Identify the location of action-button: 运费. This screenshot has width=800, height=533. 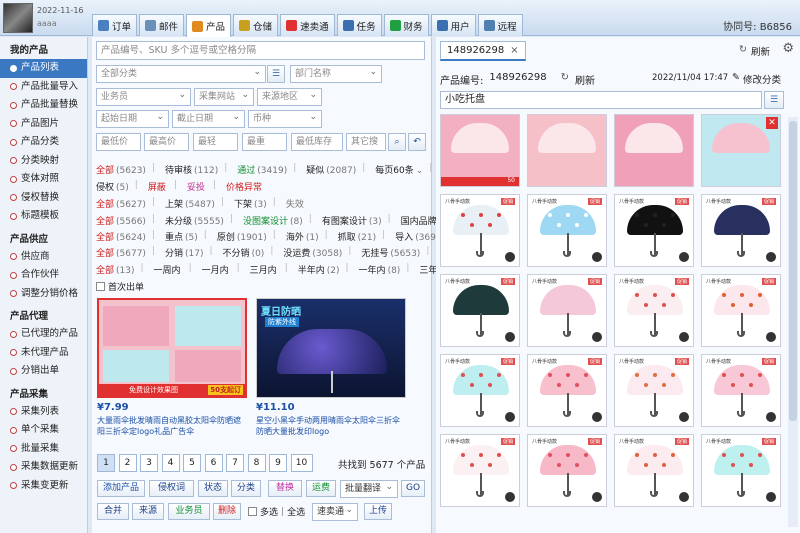
(321, 488).